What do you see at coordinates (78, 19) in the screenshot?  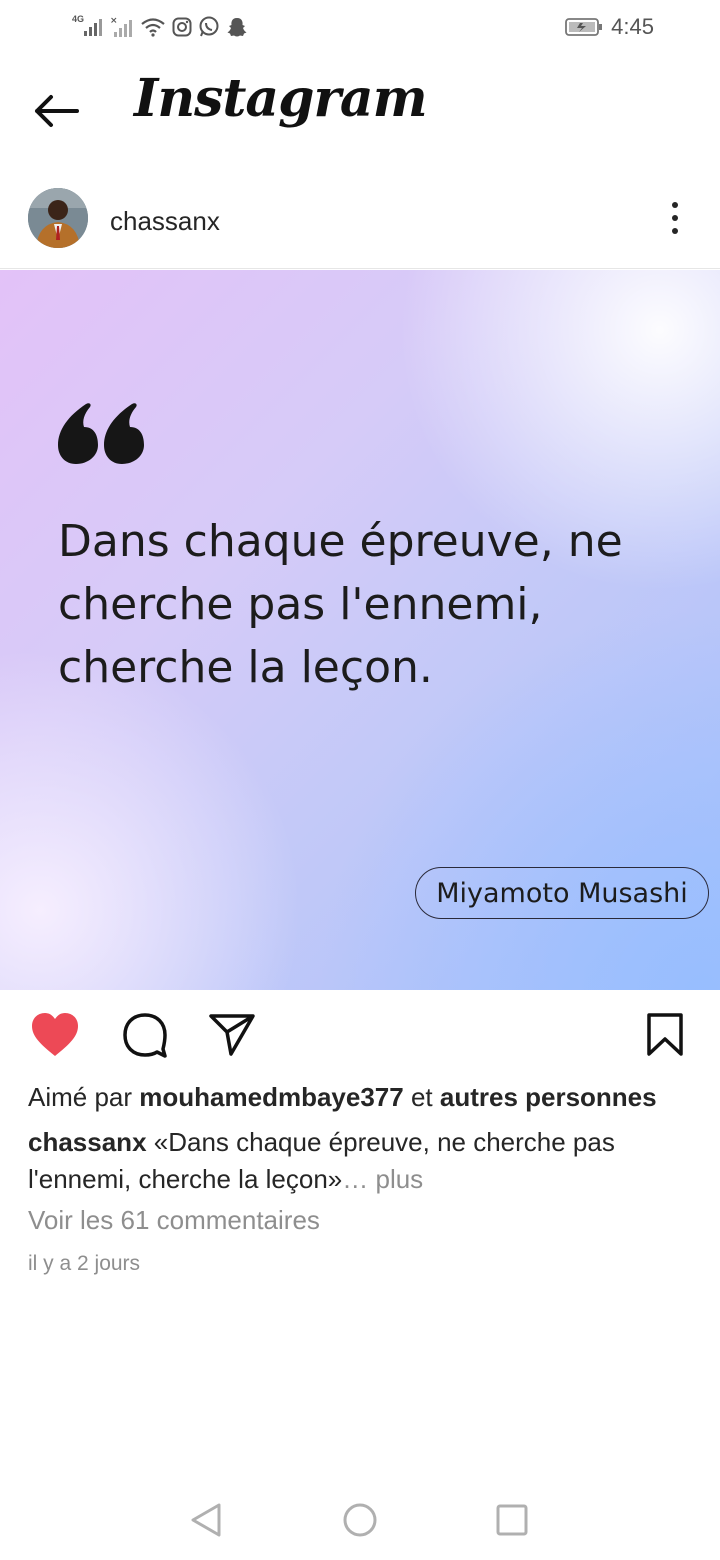 I see `network-type-label: 4G` at bounding box center [78, 19].